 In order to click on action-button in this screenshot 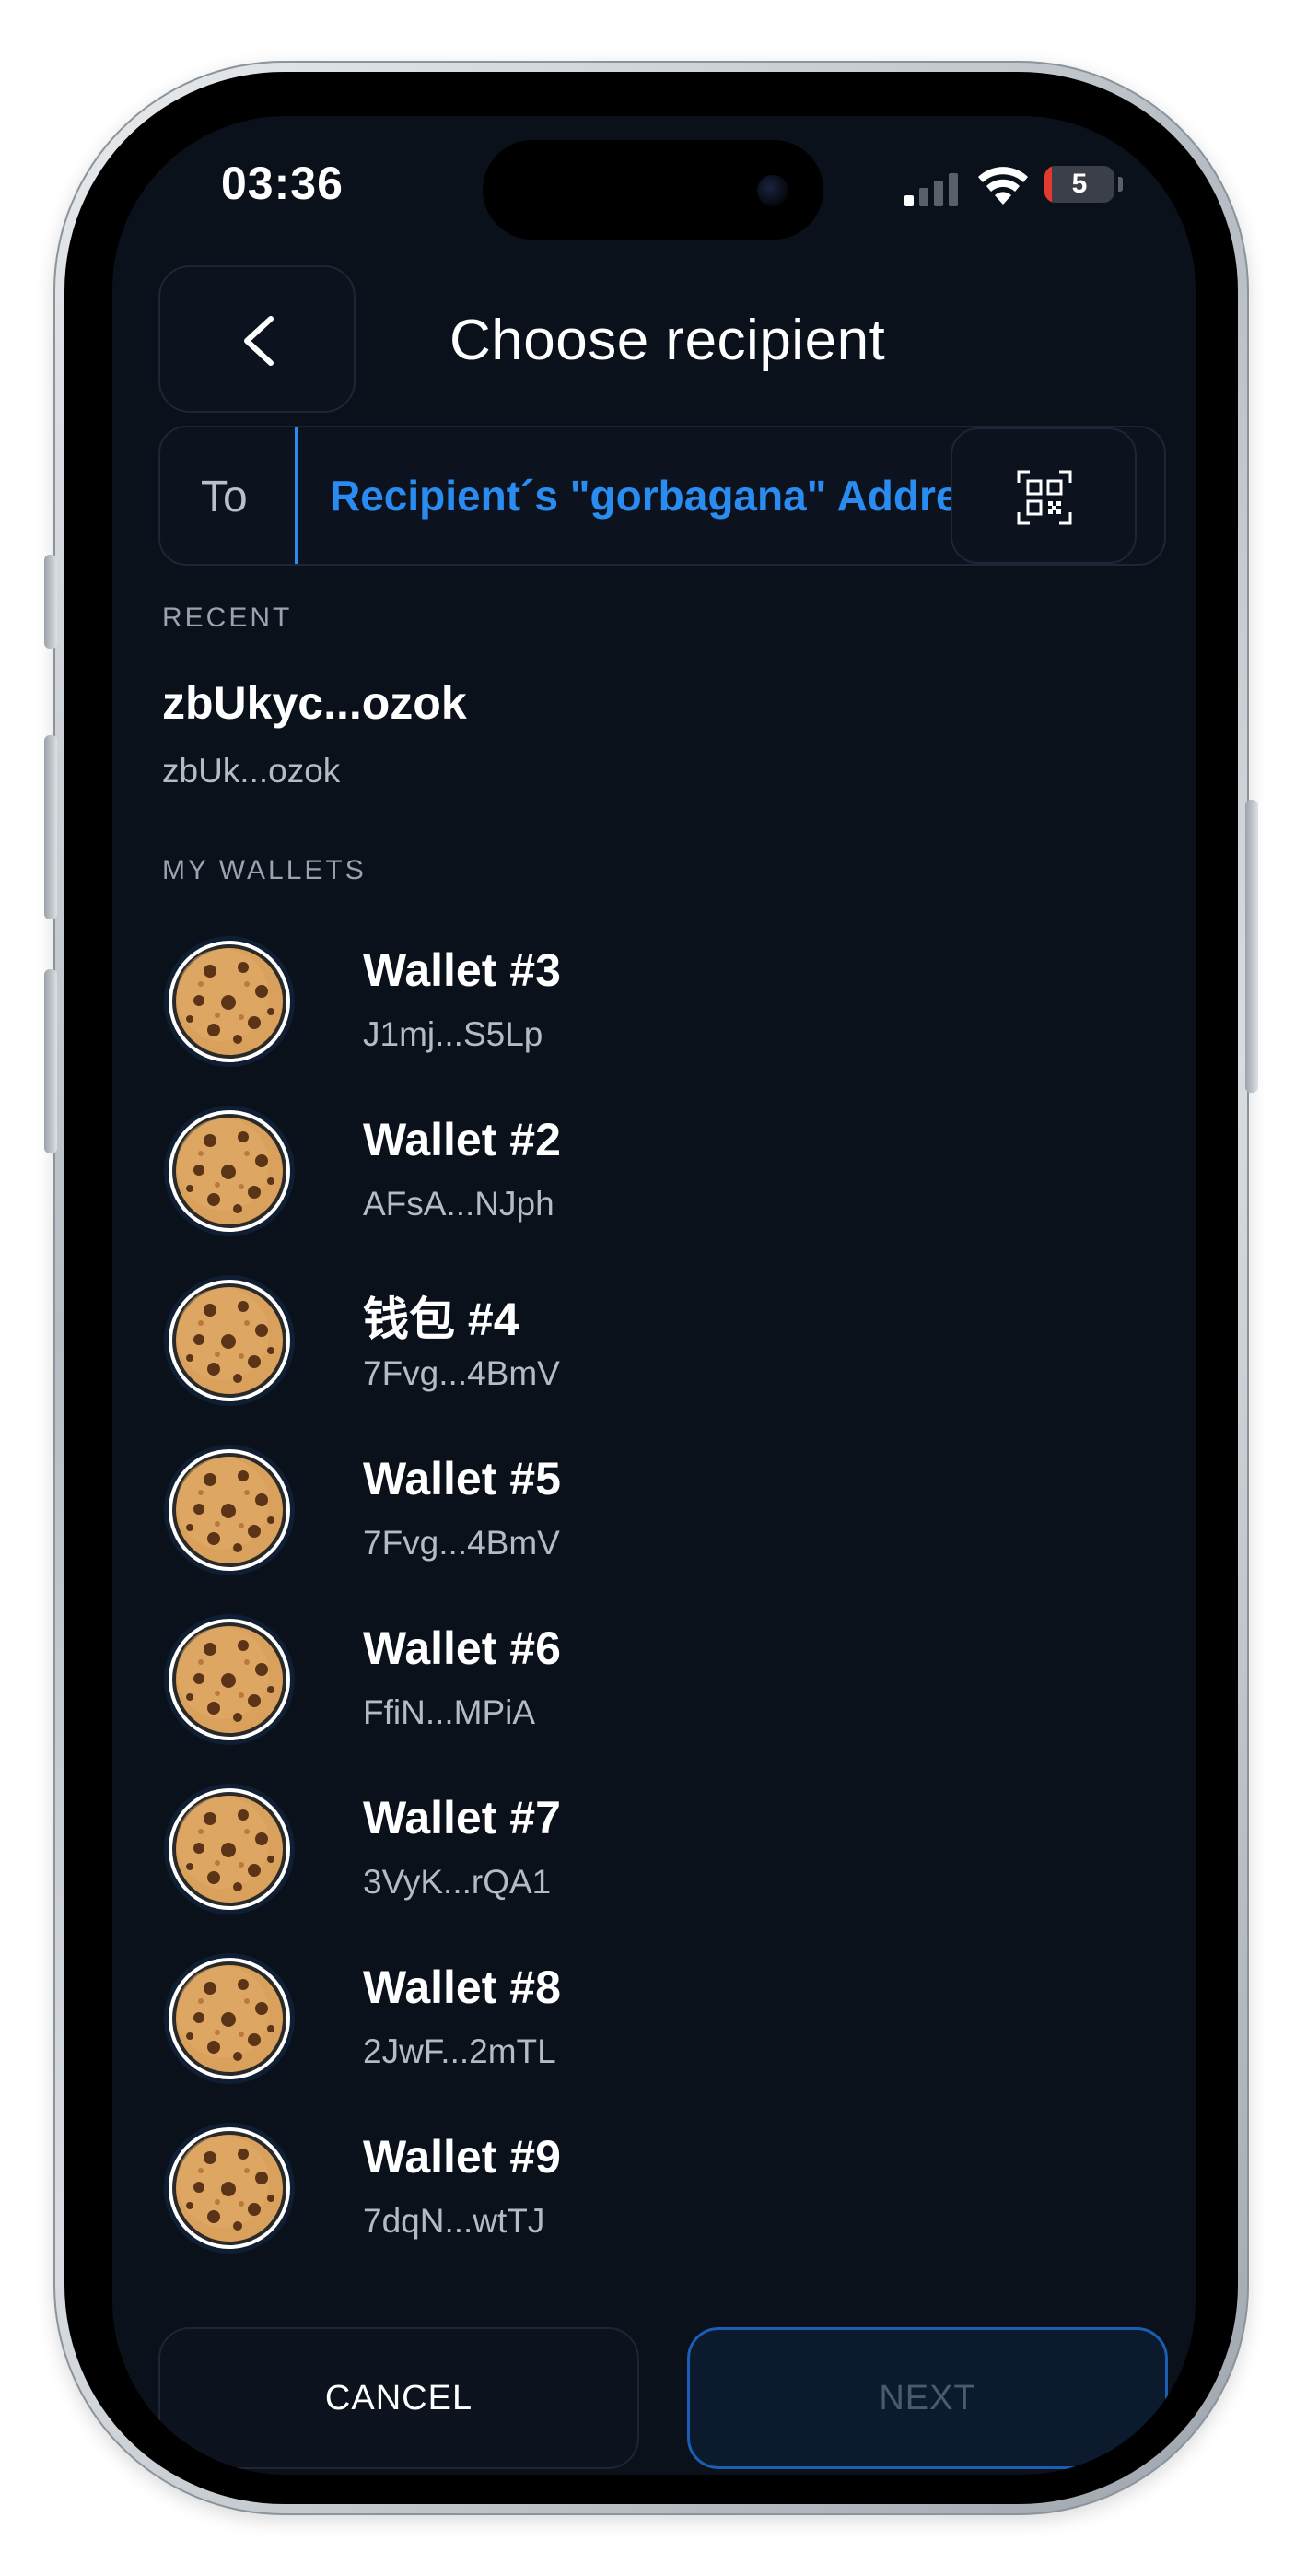, I will do `click(51, 602)`.